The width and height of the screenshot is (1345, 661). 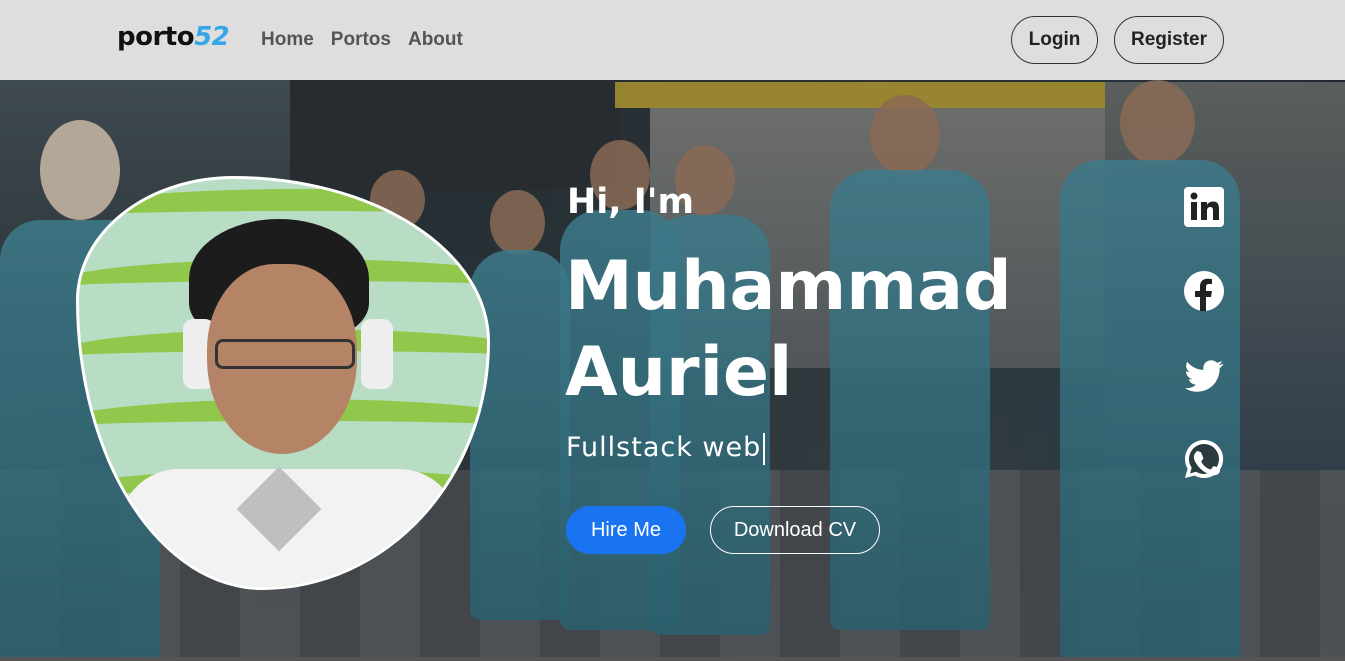 I want to click on nav-link-portos: Portos, so click(x=361, y=40).